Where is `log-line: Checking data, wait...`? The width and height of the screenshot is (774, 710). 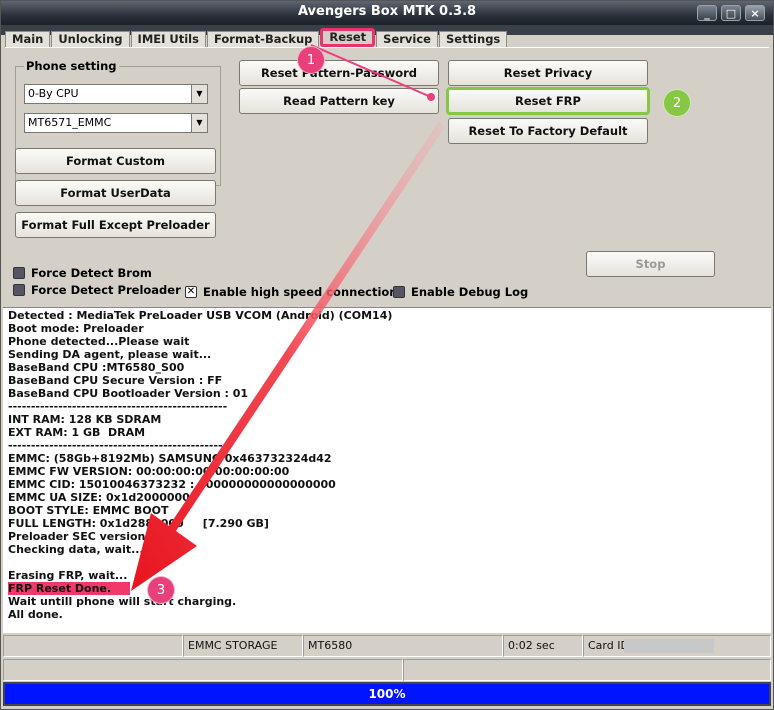 log-line: Checking data, wait... is located at coordinates (76, 549).